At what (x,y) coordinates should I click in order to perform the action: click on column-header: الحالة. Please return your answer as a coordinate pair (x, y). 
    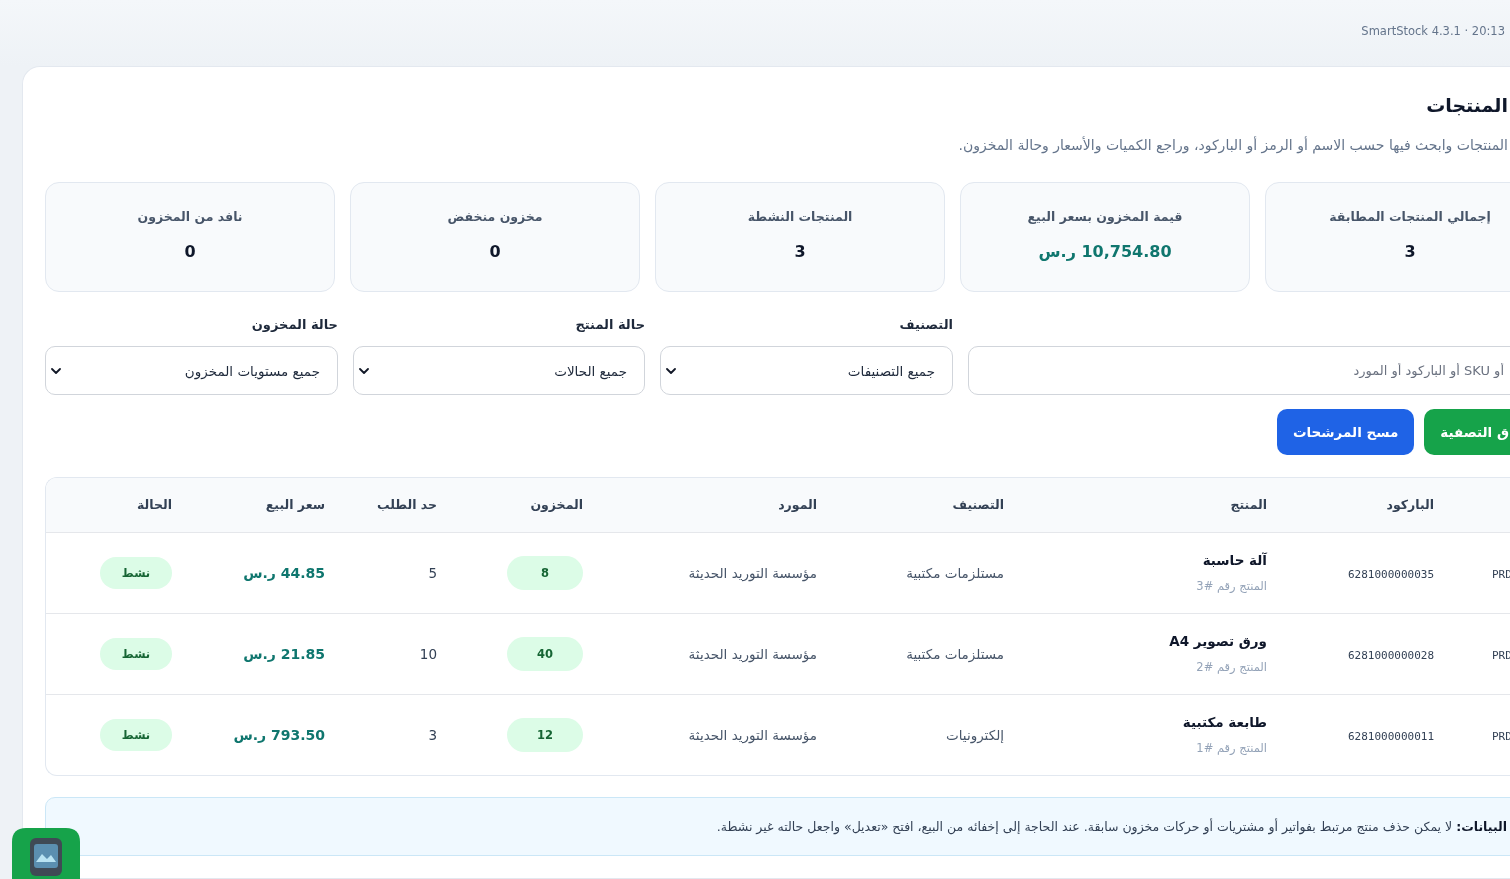
    Looking at the image, I should click on (154, 505).